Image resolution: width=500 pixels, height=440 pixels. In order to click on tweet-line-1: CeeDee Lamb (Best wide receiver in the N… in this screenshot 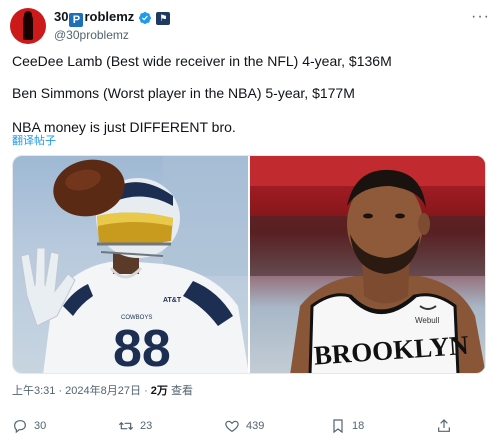, I will do `click(202, 61)`.